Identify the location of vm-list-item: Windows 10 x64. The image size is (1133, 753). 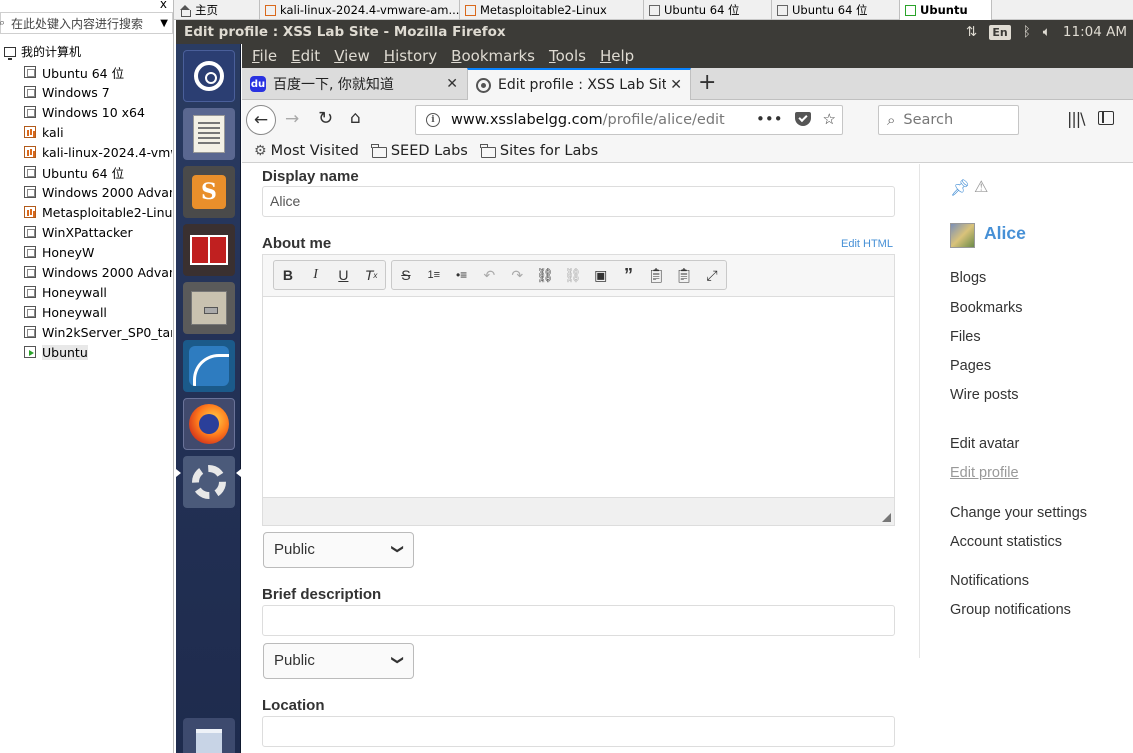
(98, 112).